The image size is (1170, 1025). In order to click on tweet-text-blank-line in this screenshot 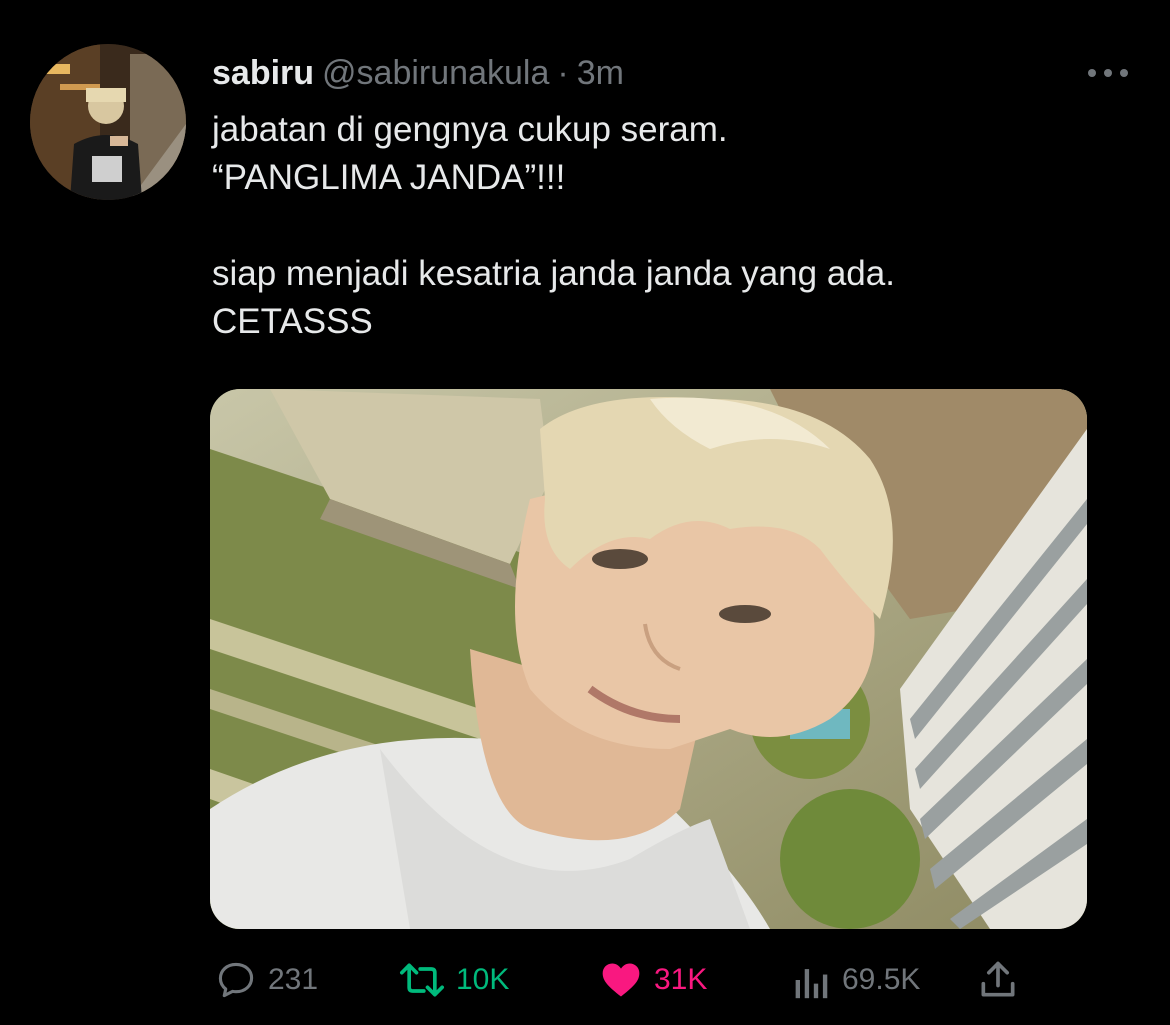, I will do `click(662, 226)`.